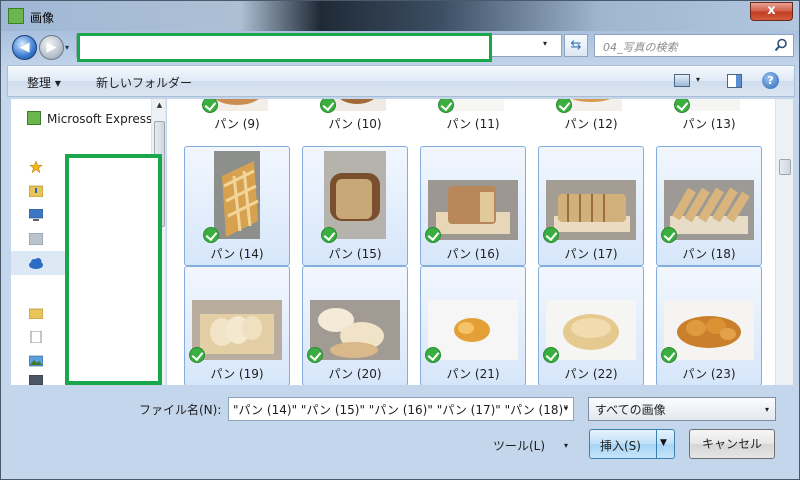  What do you see at coordinates (781, 45) in the screenshot?
I see `search-icon` at bounding box center [781, 45].